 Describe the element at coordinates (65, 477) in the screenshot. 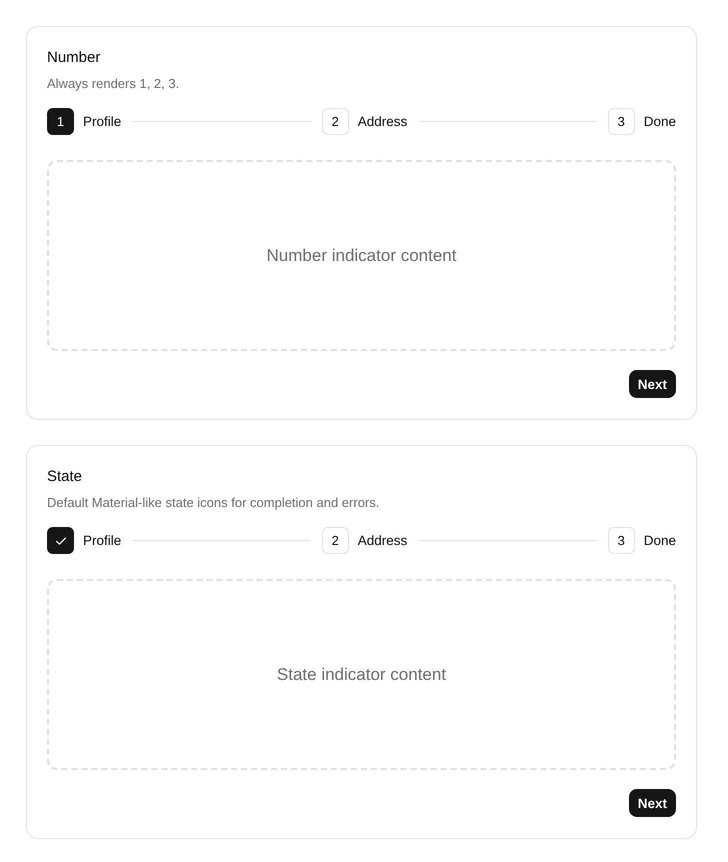

I see `card-title: State` at that location.